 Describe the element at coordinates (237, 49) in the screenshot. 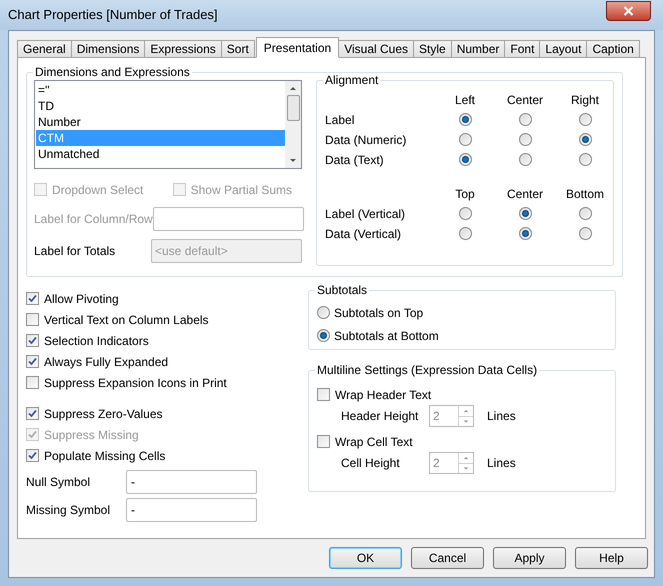

I see `tab: Sort` at that location.